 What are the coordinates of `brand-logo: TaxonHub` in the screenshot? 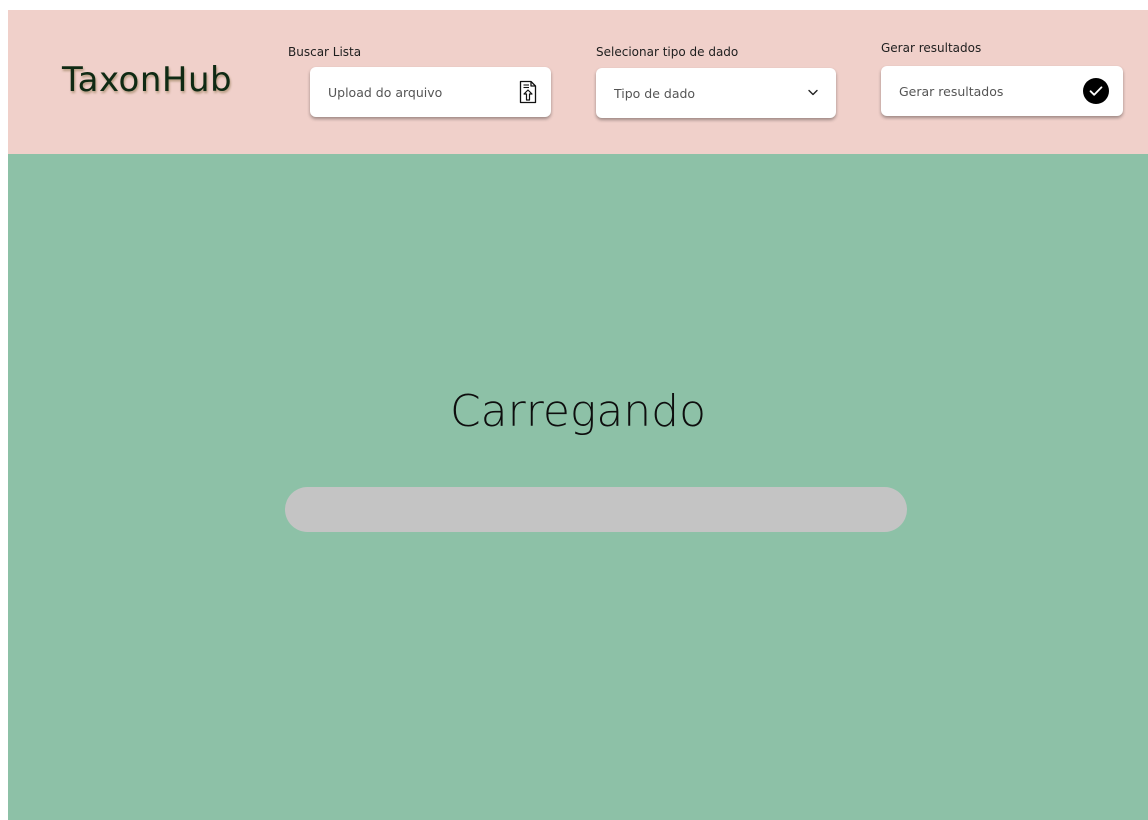 It's located at (147, 80).